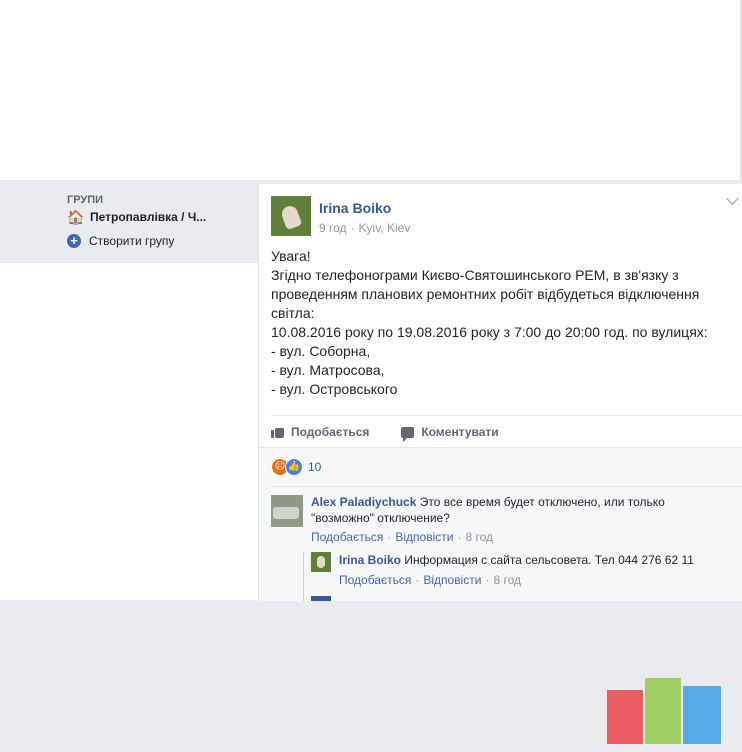  Describe the element at coordinates (460, 432) in the screenshot. I see `comment-label: Коментувати` at that location.